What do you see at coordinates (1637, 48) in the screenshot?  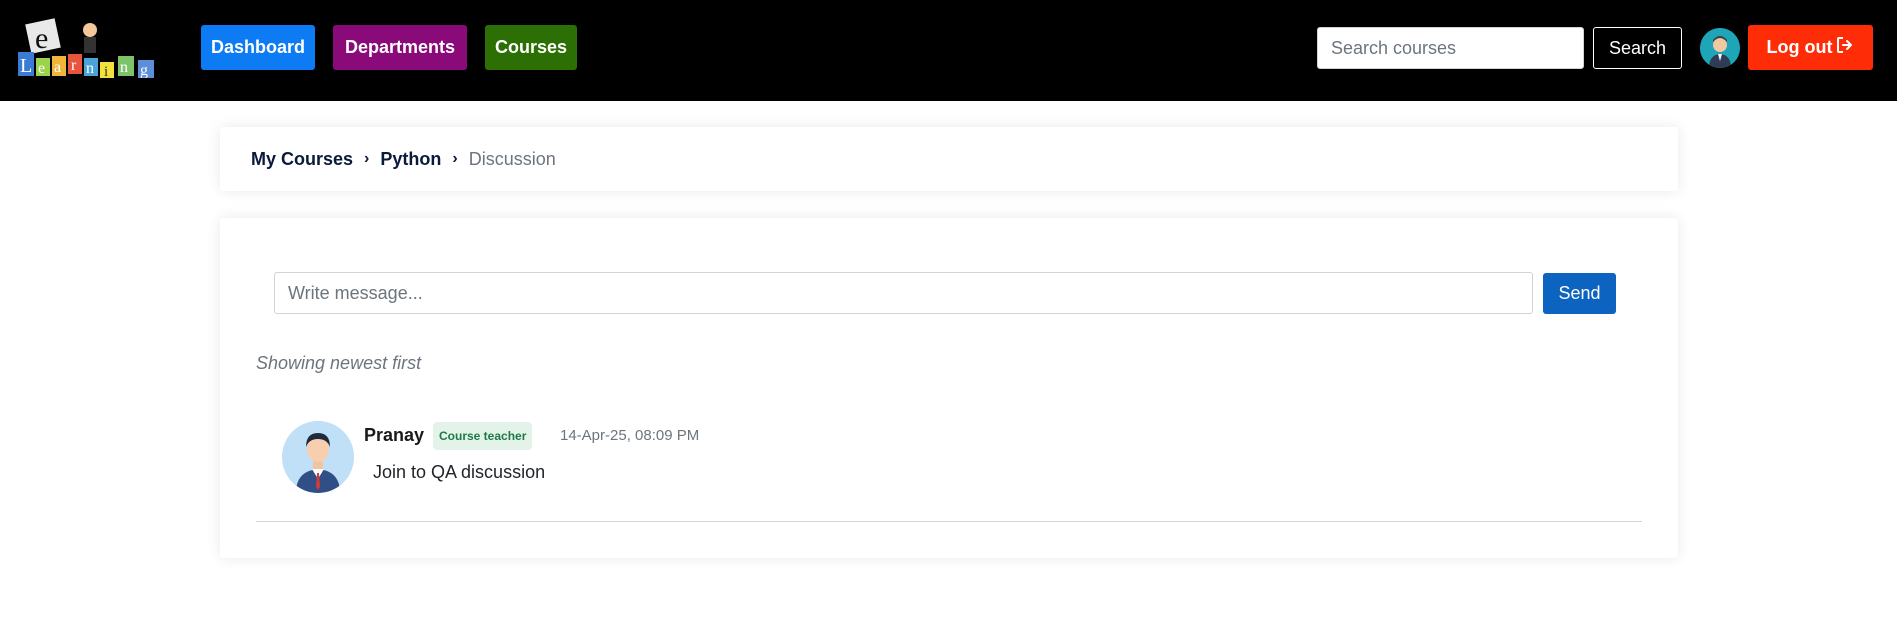 I see `search-button: Search` at bounding box center [1637, 48].